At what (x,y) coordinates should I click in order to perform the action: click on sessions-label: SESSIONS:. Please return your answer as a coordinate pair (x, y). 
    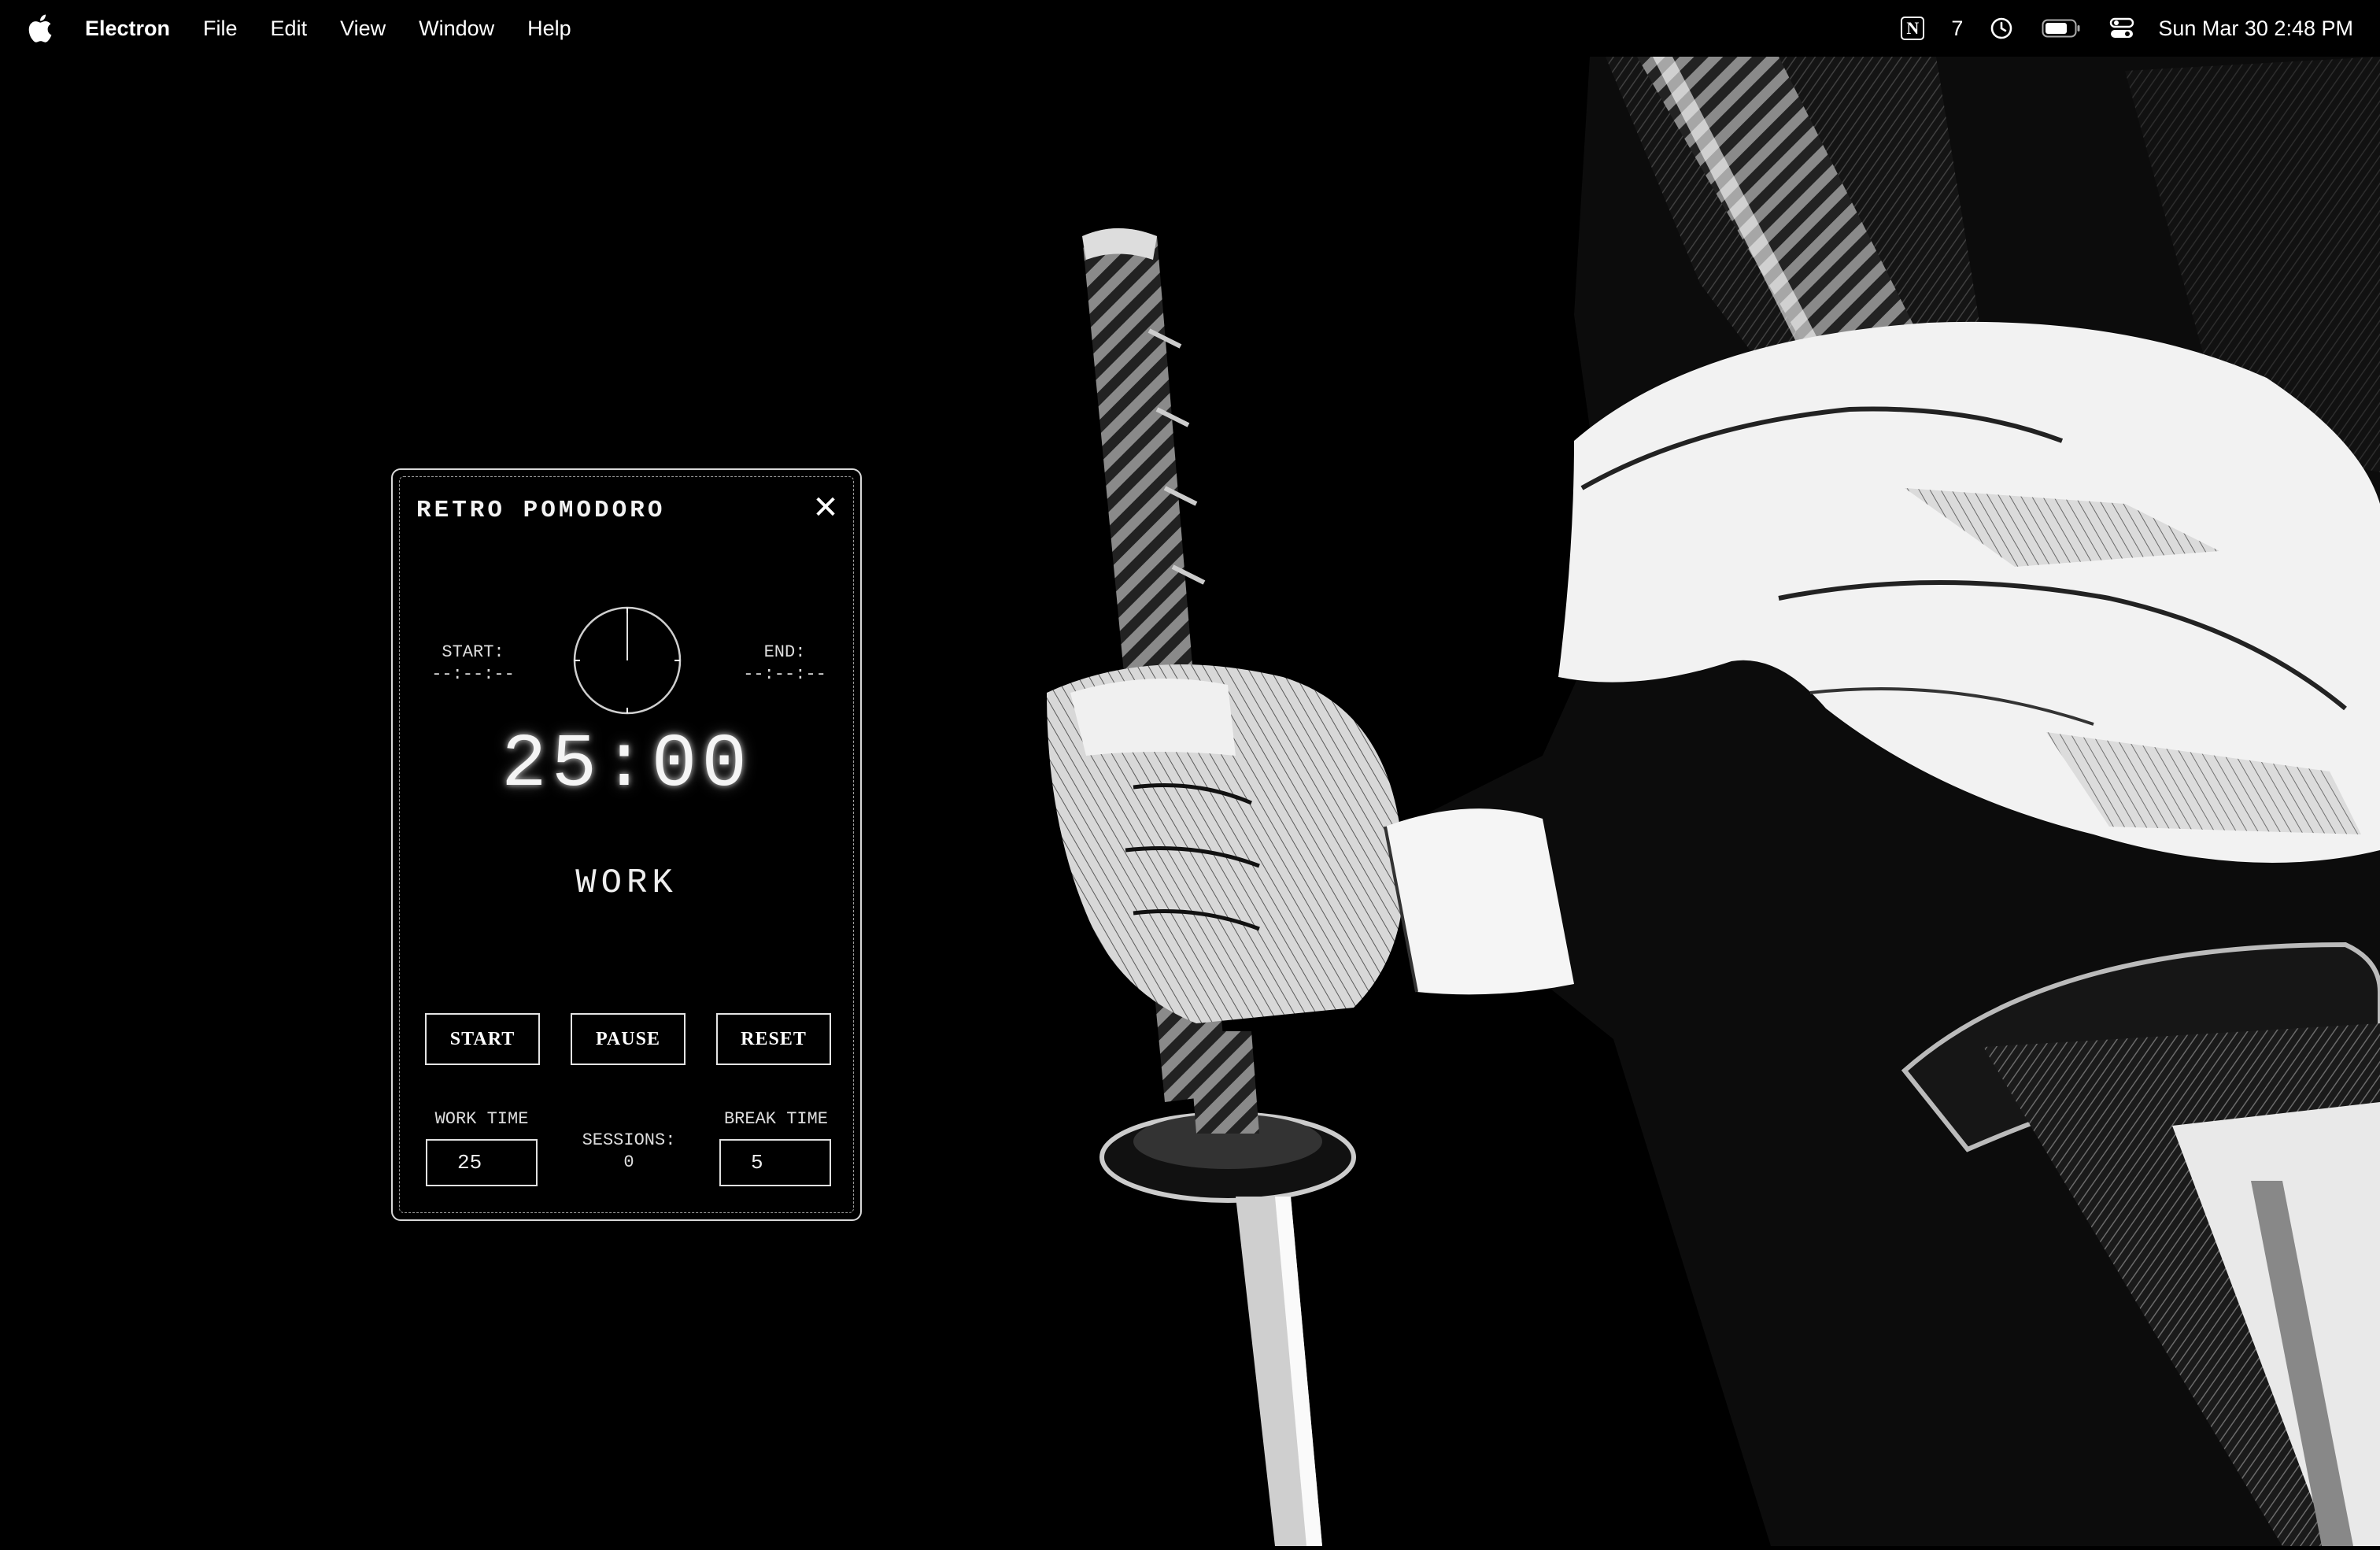
    Looking at the image, I should click on (629, 1140).